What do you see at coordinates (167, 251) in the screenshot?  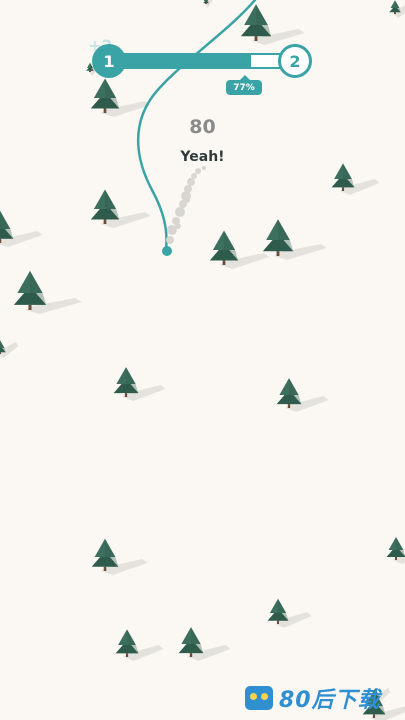 I see `skier-dot-icon` at bounding box center [167, 251].